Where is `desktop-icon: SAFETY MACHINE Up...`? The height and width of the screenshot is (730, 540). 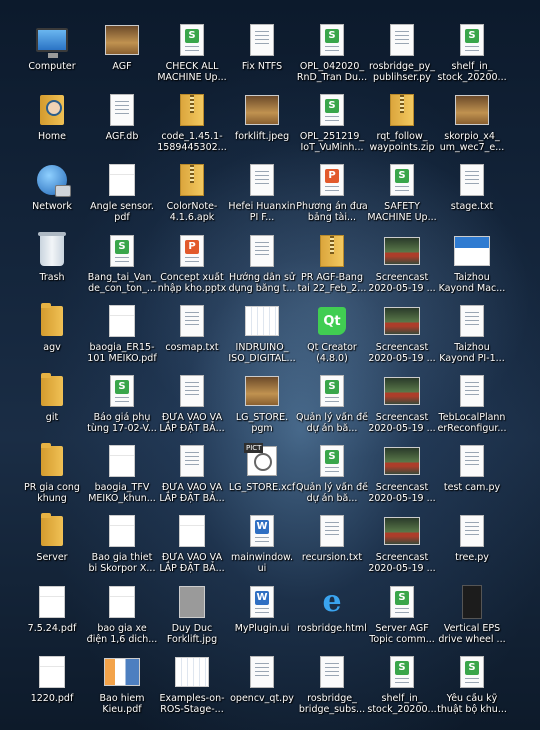
desktop-icon: SAFETY MACHINE Up... is located at coordinates (402, 194).